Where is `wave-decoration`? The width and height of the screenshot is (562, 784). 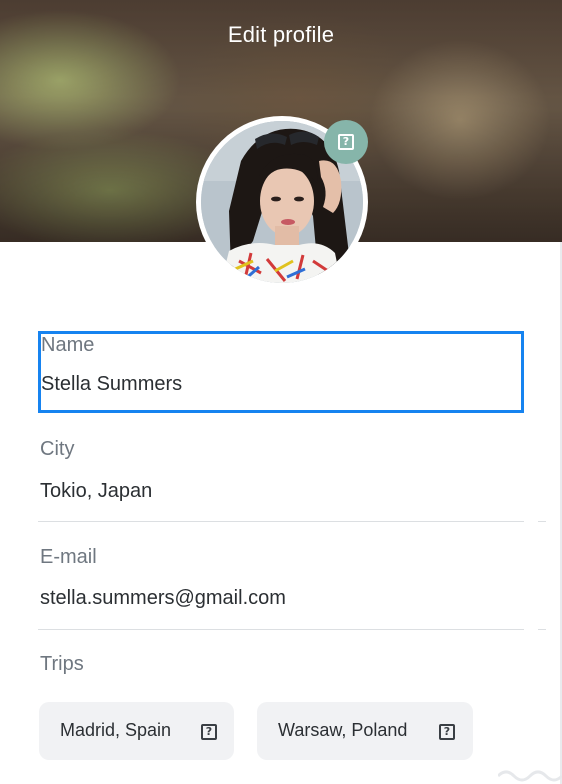
wave-decoration is located at coordinates (530, 776).